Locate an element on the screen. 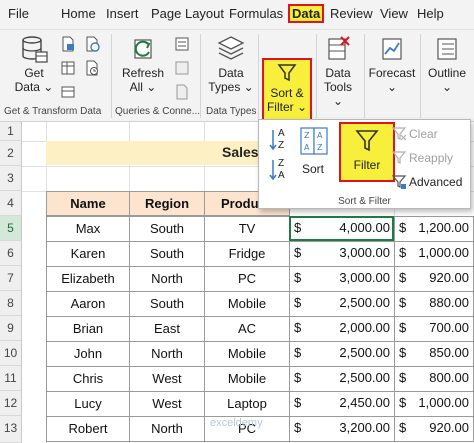 The height and width of the screenshot is (443, 474). sort-button: Z A A Z Sort is located at coordinates (315, 153).